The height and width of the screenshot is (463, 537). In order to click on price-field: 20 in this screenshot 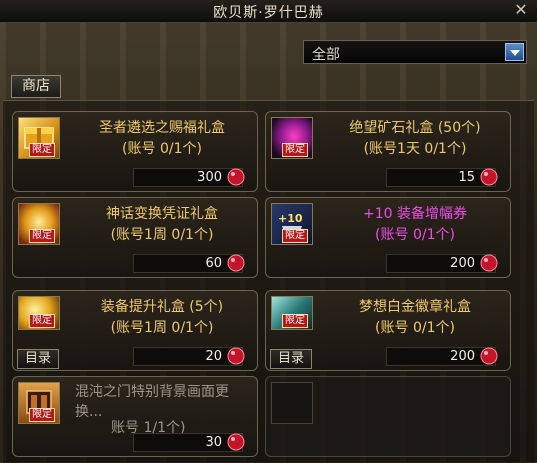, I will do `click(189, 356)`.